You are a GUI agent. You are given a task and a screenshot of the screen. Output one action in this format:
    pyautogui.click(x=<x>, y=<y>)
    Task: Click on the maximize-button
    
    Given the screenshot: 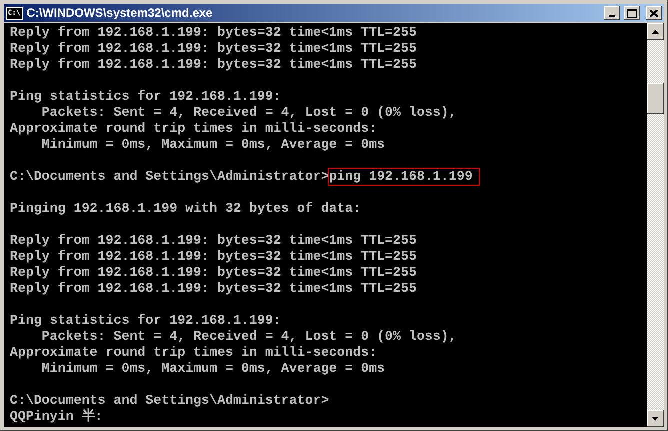 What is the action you would take?
    pyautogui.click(x=632, y=13)
    